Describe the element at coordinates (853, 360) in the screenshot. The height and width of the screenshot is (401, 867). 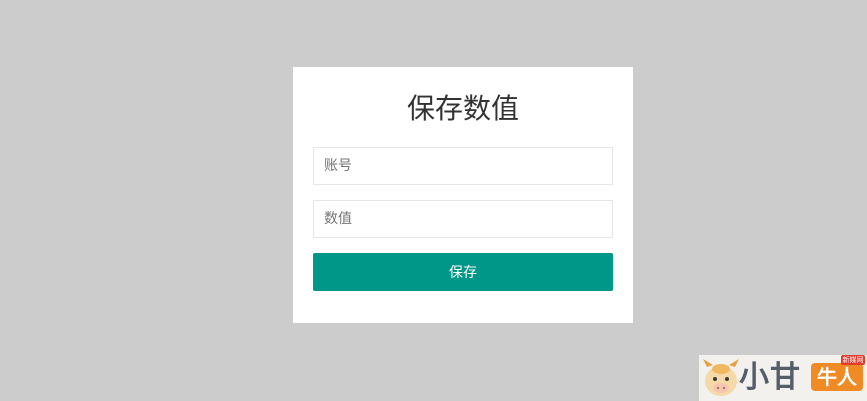
I see `watermark-small-tag: 新媒网` at that location.